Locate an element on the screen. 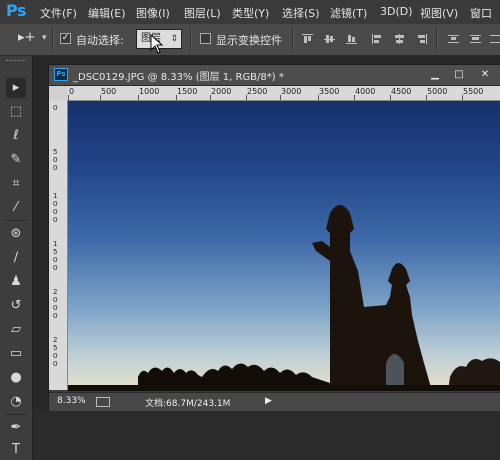 The width and height of the screenshot is (500, 460). menu-type: 类型(Y) is located at coordinates (250, 13).